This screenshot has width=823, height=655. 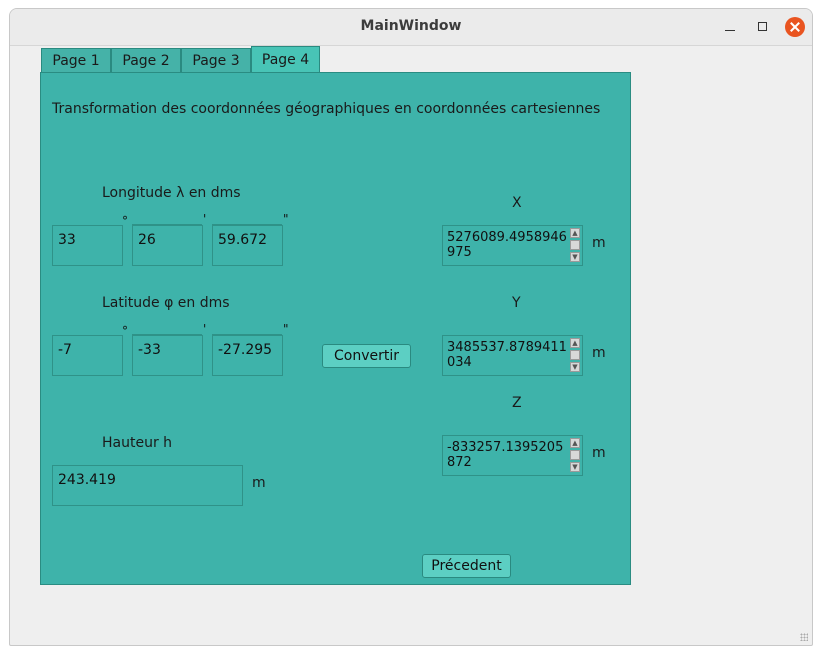 I want to click on x-spinbox: 5276089.4958946975 ▲ ▼, so click(x=512, y=245).